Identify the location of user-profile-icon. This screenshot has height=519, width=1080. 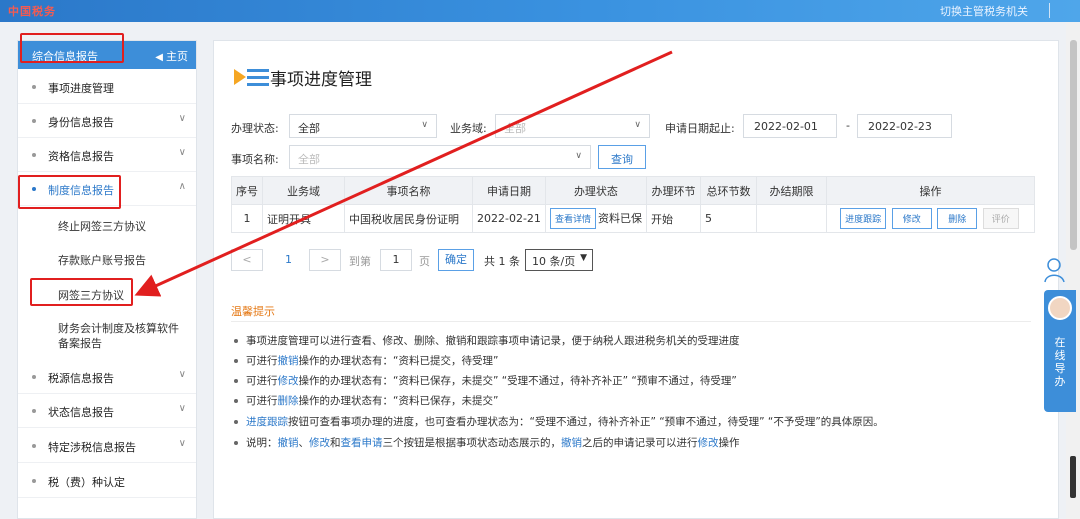
(1055, 270).